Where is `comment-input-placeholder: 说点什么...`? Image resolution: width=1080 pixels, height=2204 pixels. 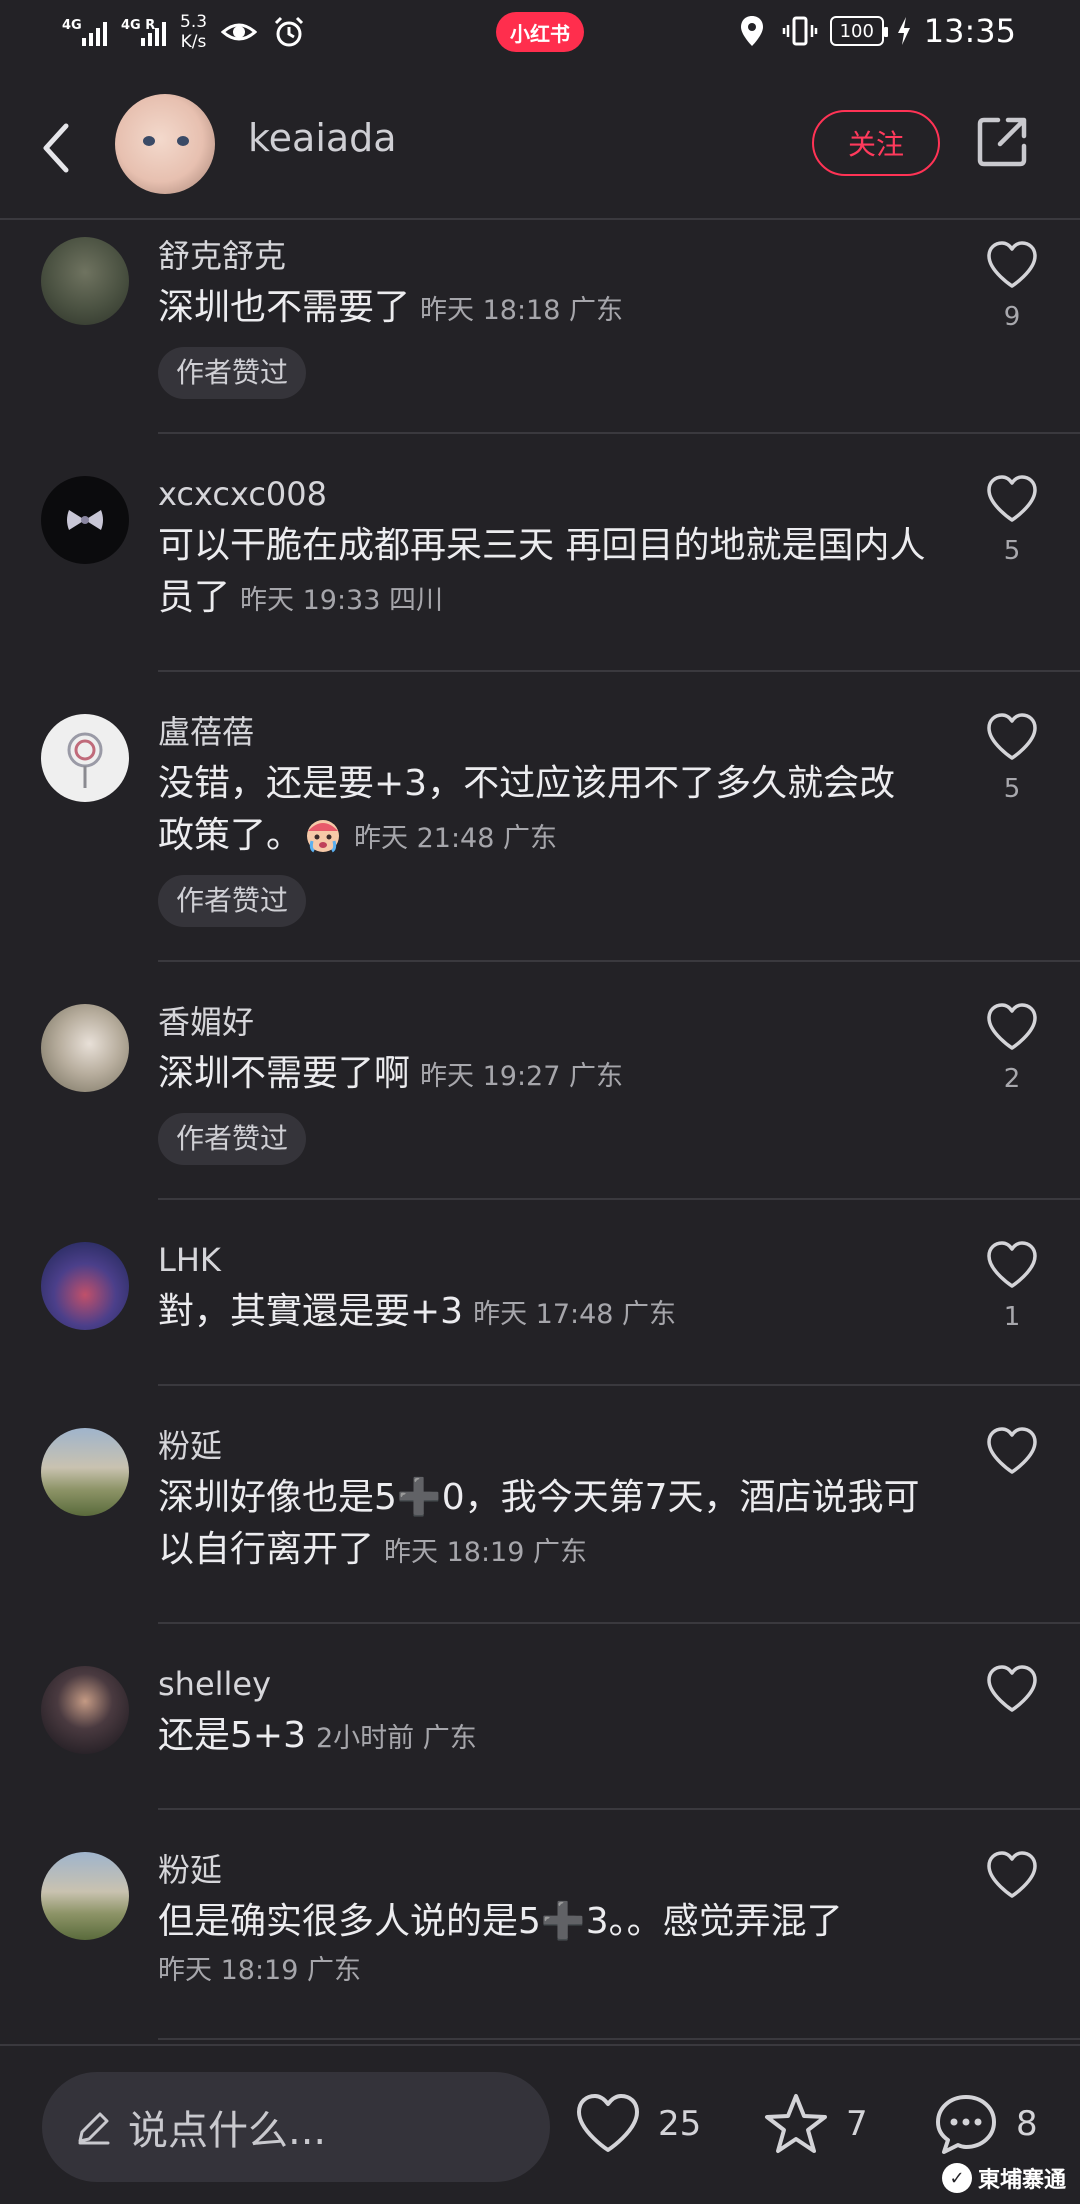 comment-input-placeholder: 说点什么... is located at coordinates (227, 2131).